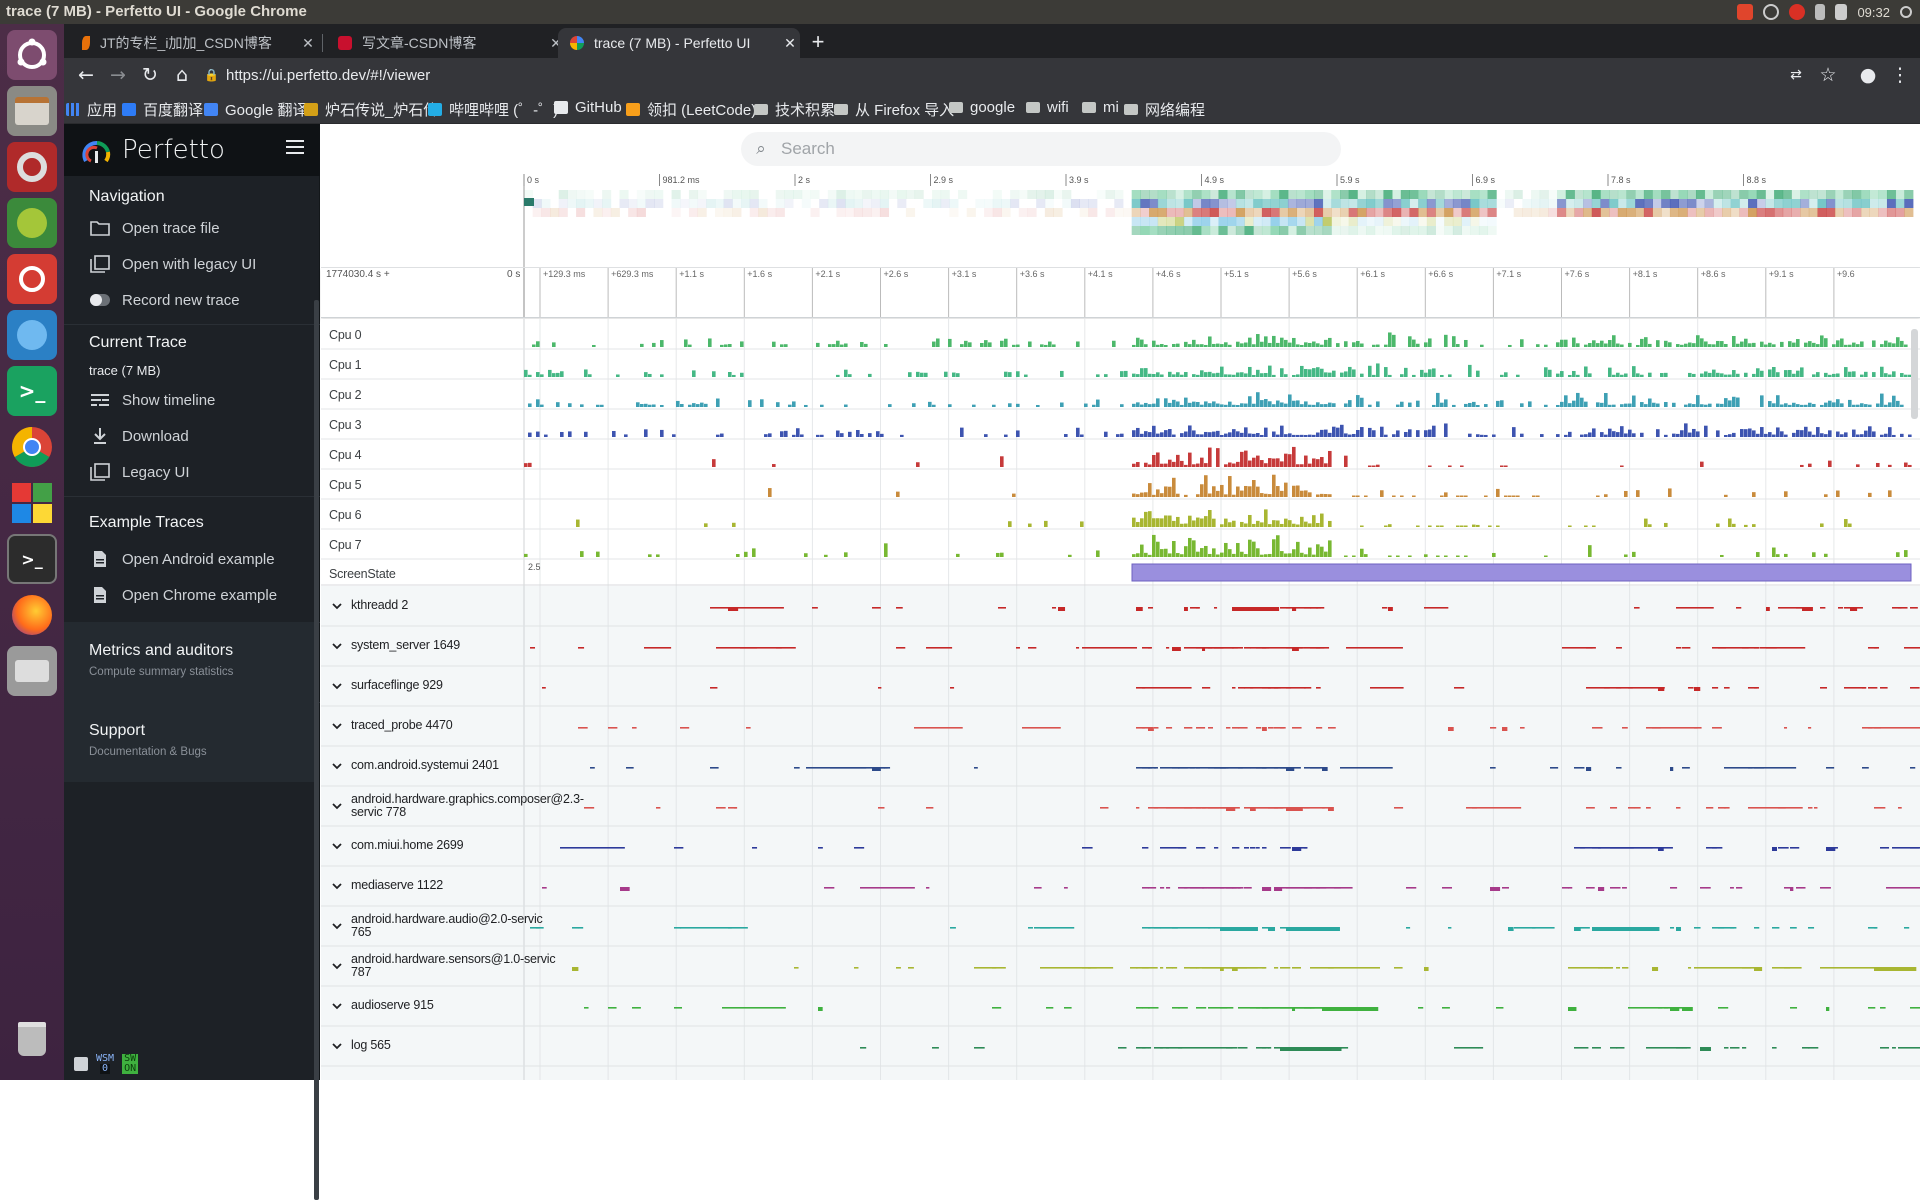 This screenshot has width=1920, height=1200. Describe the element at coordinates (1906, 12) in the screenshot. I see `power-tray-icon` at that location.